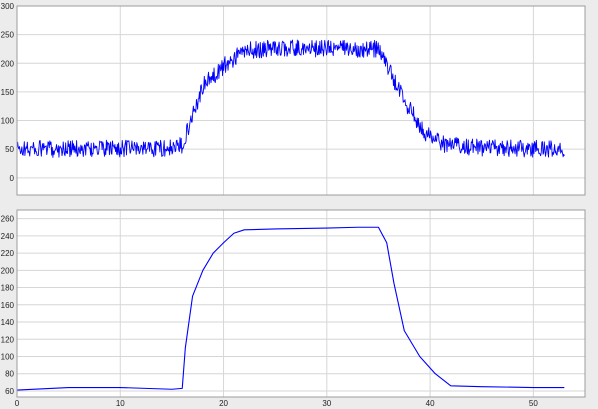 Image resolution: width=598 pixels, height=409 pixels. Describe the element at coordinates (326, 403) in the screenshot. I see `x-tick-label: 30` at that location.